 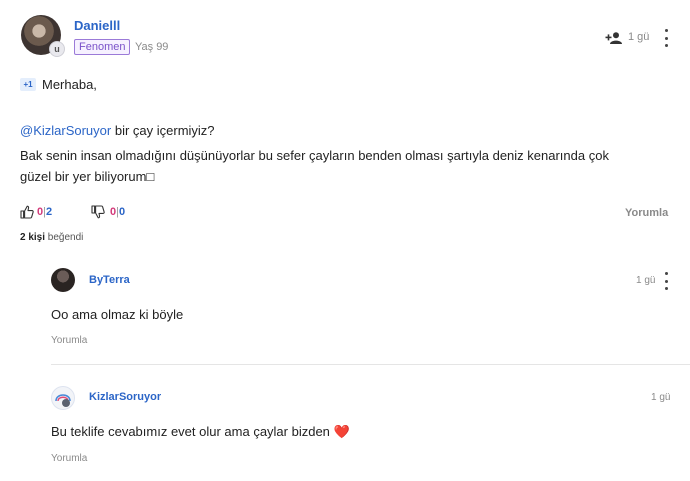 I want to click on author-name: Danielll, so click(x=97, y=25).